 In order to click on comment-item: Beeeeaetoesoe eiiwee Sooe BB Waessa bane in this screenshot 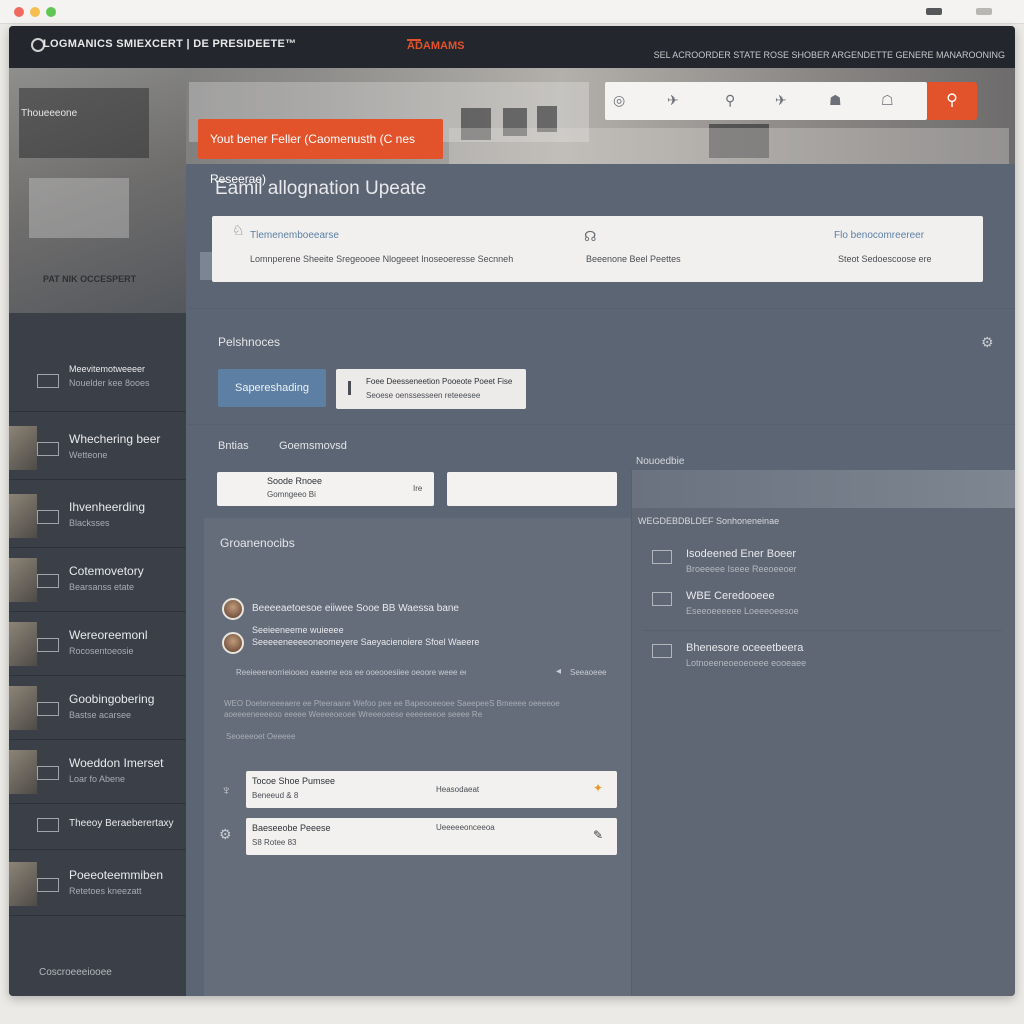, I will do `click(417, 609)`.